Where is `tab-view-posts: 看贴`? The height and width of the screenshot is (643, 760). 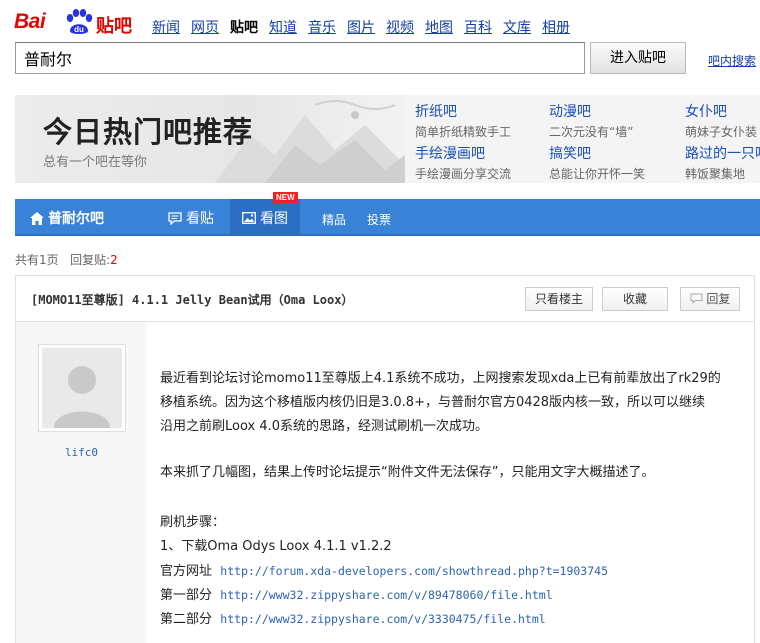 tab-view-posts: 看贴 is located at coordinates (191, 218).